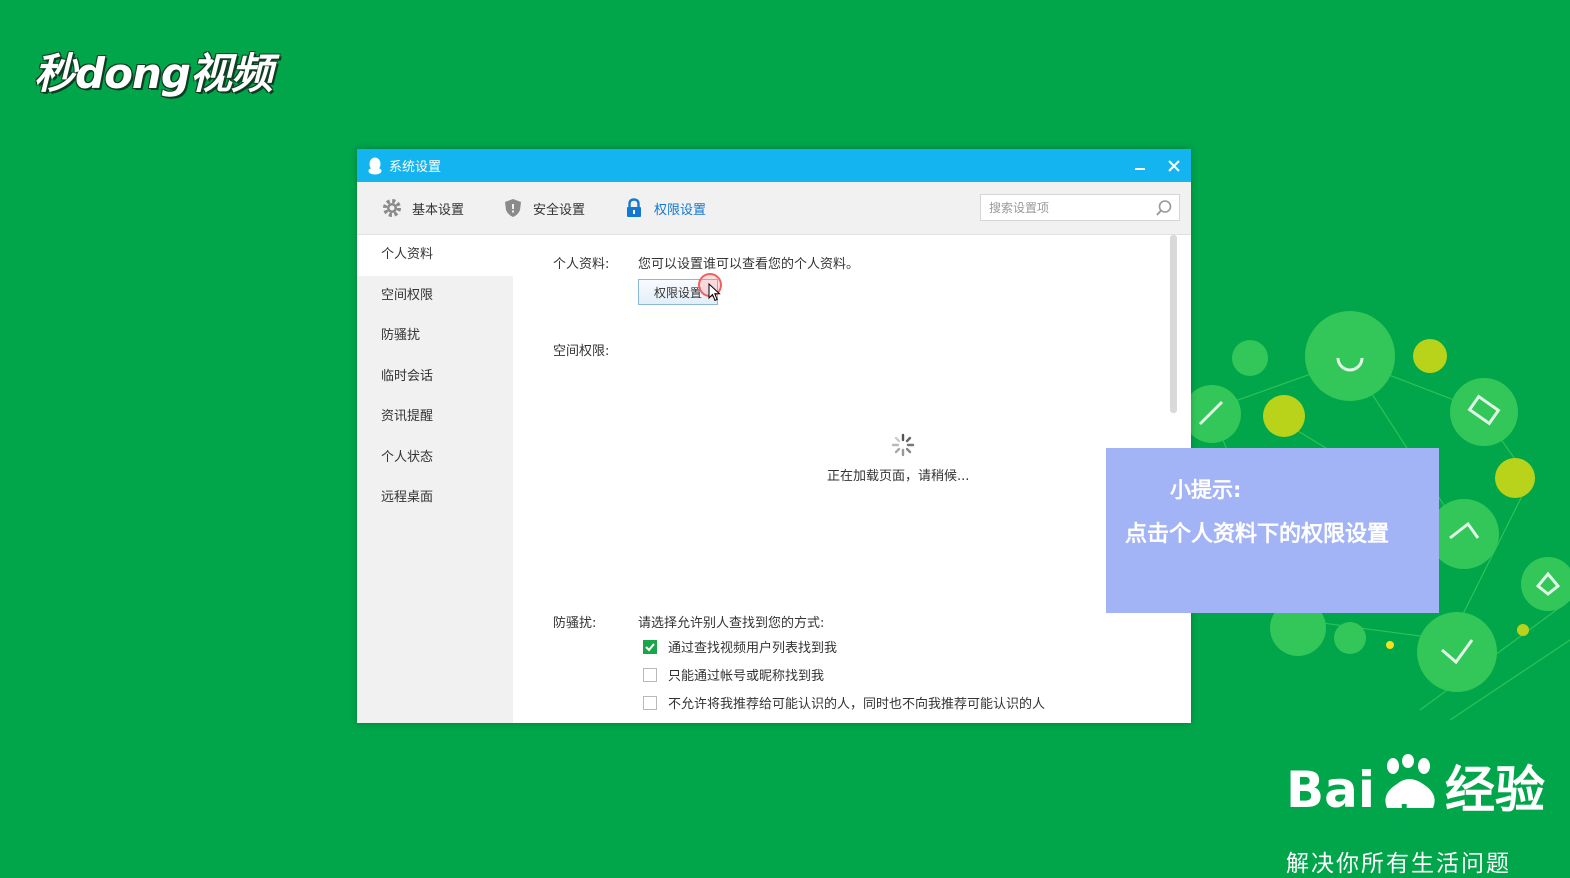  I want to click on minimize-button, so click(1140, 165).